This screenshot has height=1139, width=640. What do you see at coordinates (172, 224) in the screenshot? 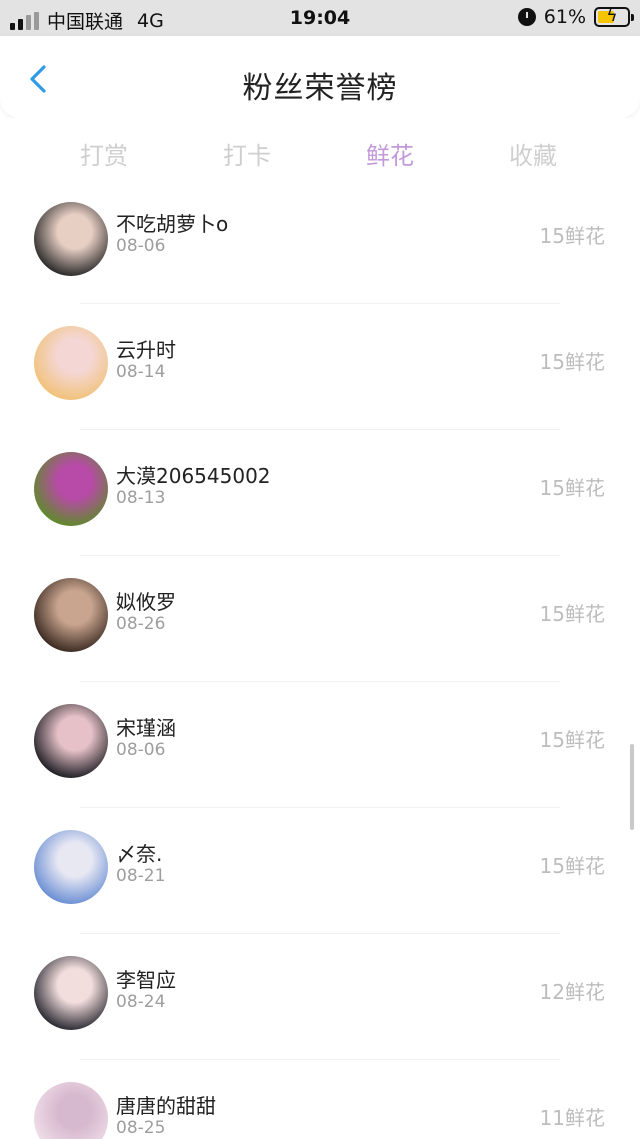
I see `fan-name: 不吃胡萝卜o` at bounding box center [172, 224].